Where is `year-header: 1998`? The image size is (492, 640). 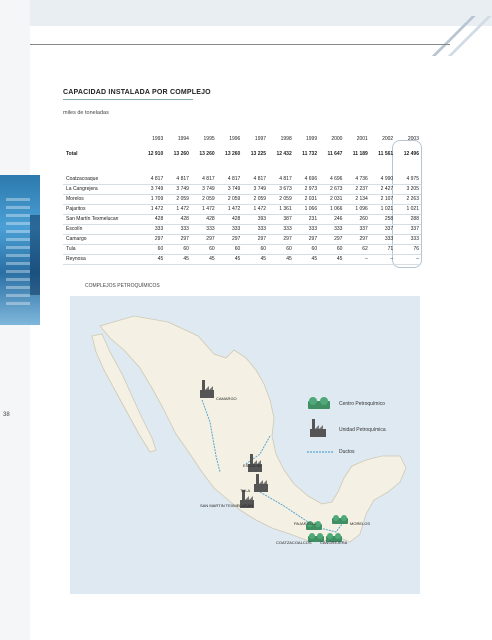
year-header: 1998 is located at coordinates (286, 139).